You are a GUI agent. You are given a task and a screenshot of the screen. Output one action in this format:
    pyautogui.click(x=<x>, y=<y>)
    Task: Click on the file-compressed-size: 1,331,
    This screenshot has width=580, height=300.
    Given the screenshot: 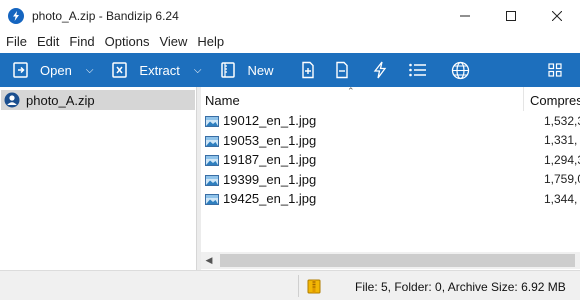 What is the action you would take?
    pyautogui.click(x=561, y=140)
    